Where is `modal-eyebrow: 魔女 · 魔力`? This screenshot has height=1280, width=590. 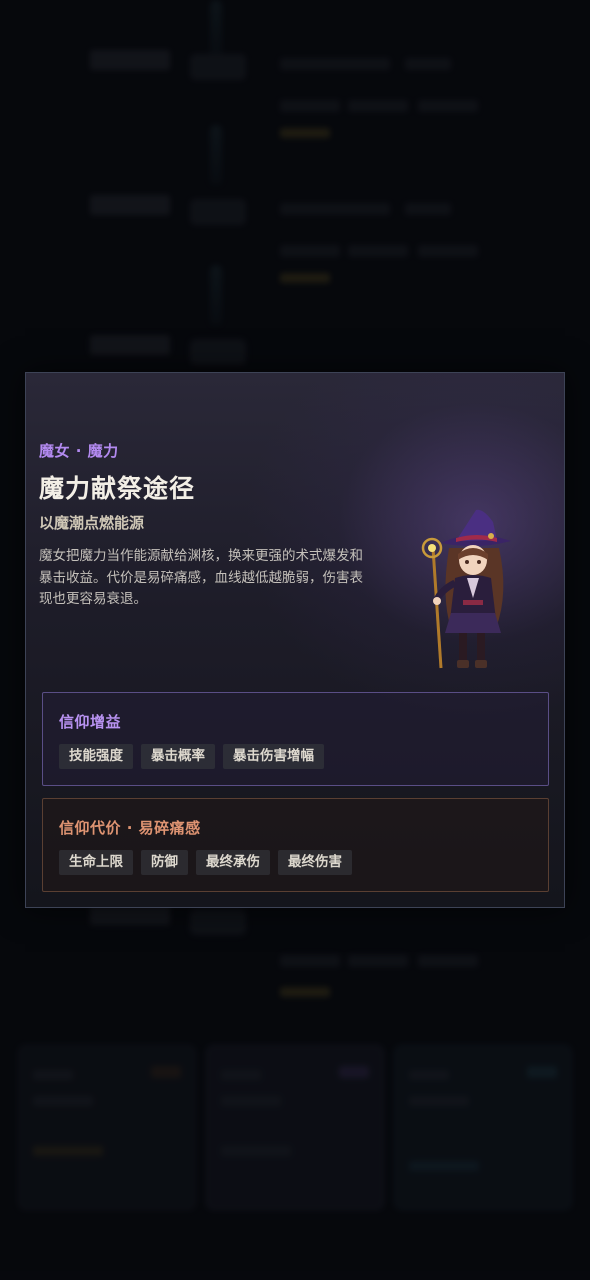 modal-eyebrow: 魔女 · 魔力 is located at coordinates (79, 451).